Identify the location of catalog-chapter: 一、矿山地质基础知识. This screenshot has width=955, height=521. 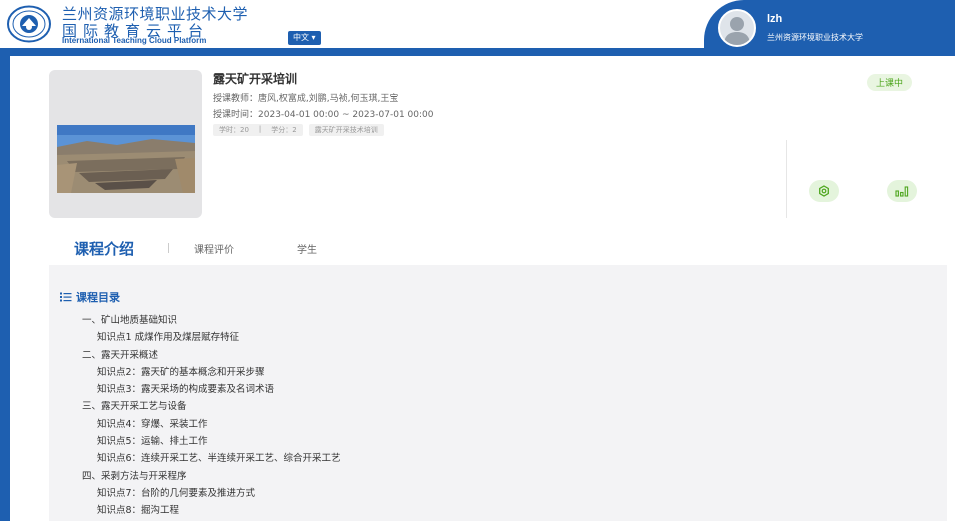
(211, 320).